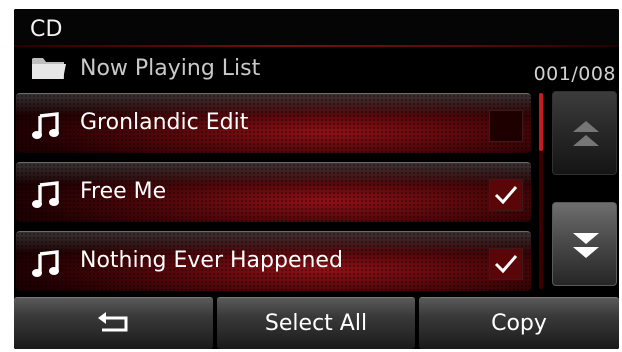 Image resolution: width=622 pixels, height=352 pixels. Describe the element at coordinates (49, 68) in the screenshot. I see `folder-icon` at that location.